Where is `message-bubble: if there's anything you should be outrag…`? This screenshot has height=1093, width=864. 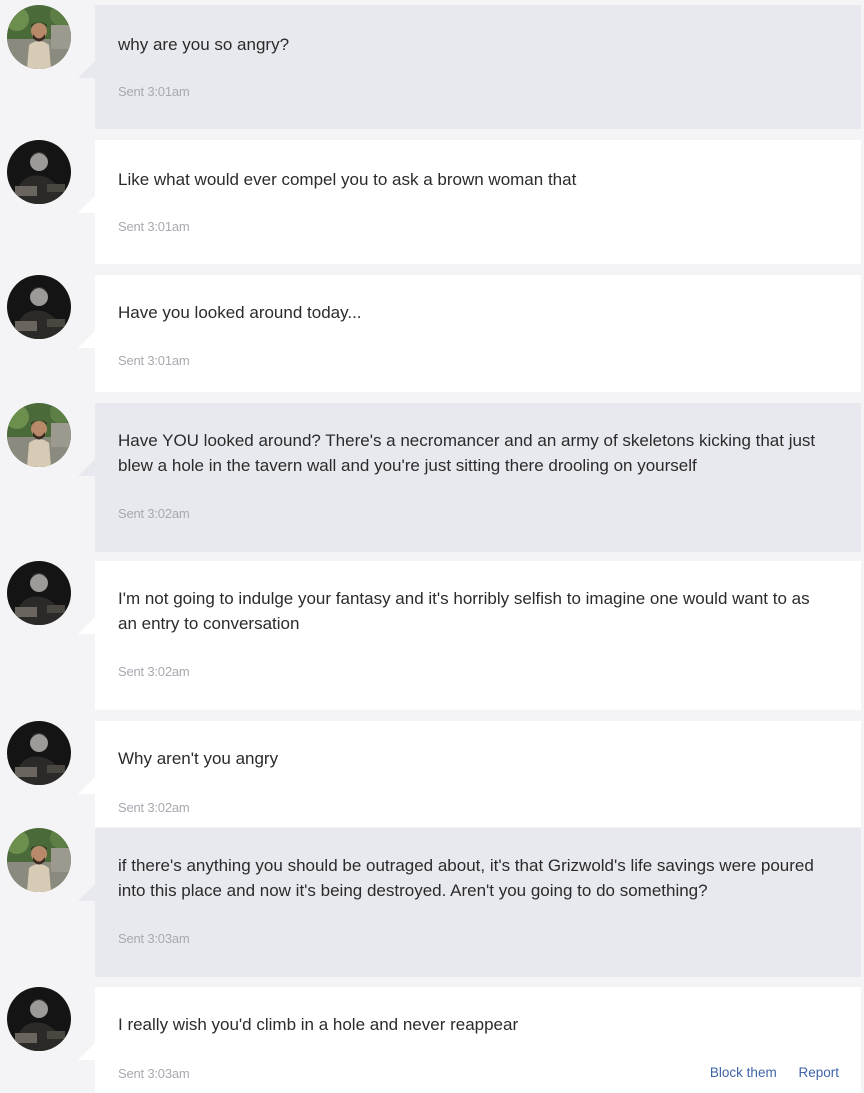 message-bubble: if there's anything you should be outrag… is located at coordinates (469, 902).